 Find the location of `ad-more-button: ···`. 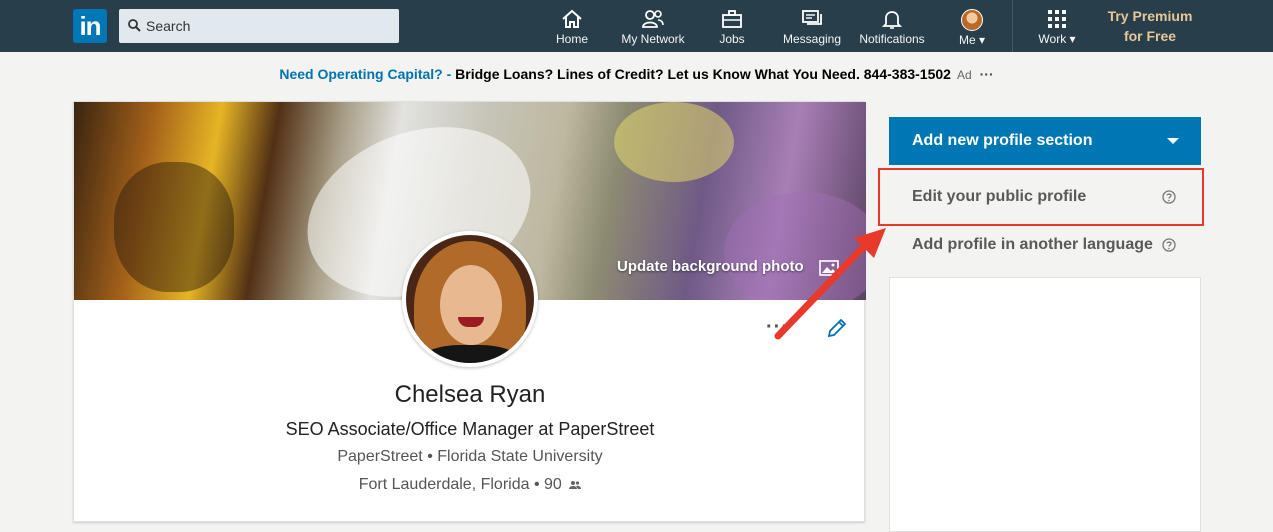

ad-more-button: ··· is located at coordinates (987, 74).